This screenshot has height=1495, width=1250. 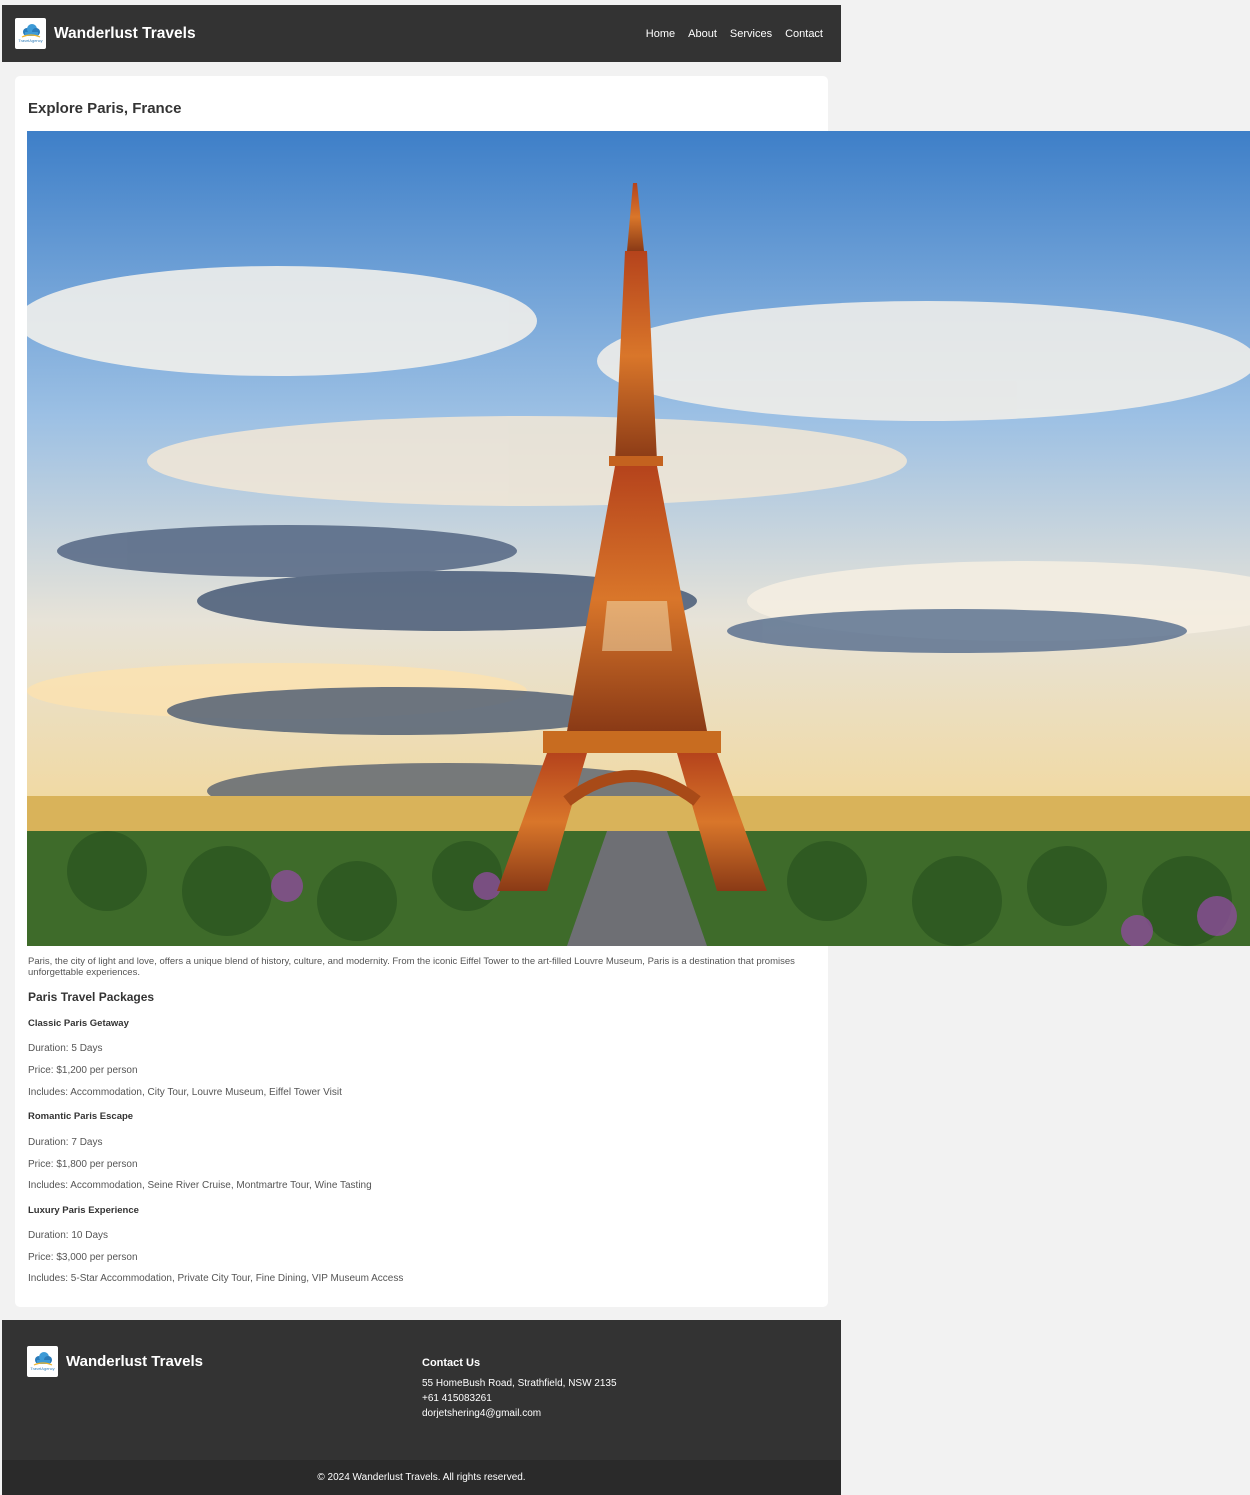 What do you see at coordinates (519, 1383) in the screenshot?
I see `contact-address: 55 HomeBush Road, Strathfield, NSW 2135` at bounding box center [519, 1383].